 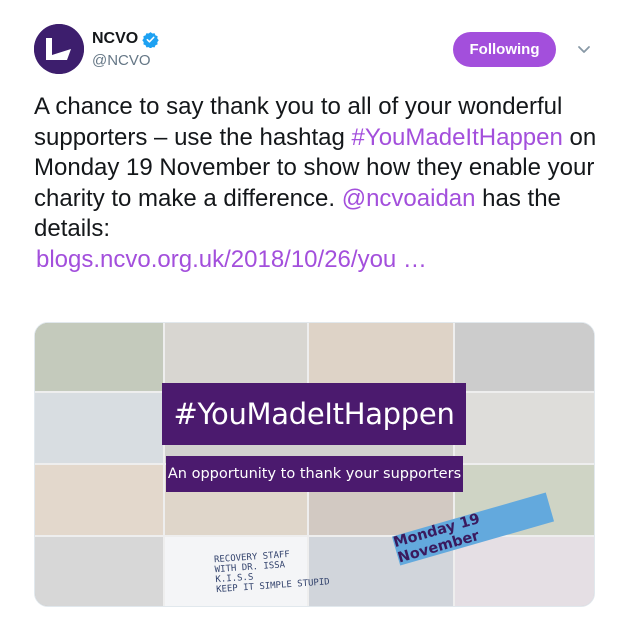 I want to click on ncvo-logo-icon, so click(x=59, y=49).